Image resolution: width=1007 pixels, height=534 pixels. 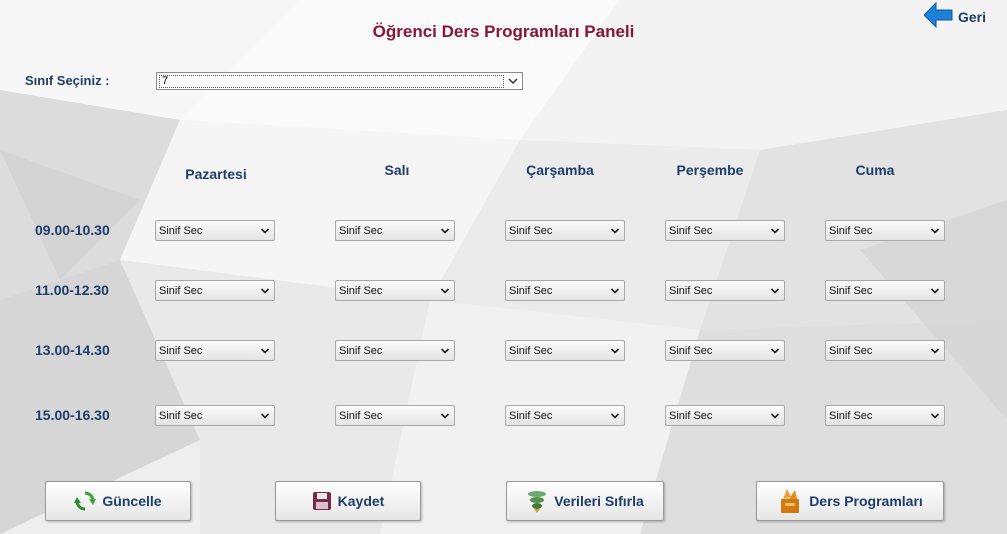 I want to click on update-button: Güncelle, so click(x=118, y=501).